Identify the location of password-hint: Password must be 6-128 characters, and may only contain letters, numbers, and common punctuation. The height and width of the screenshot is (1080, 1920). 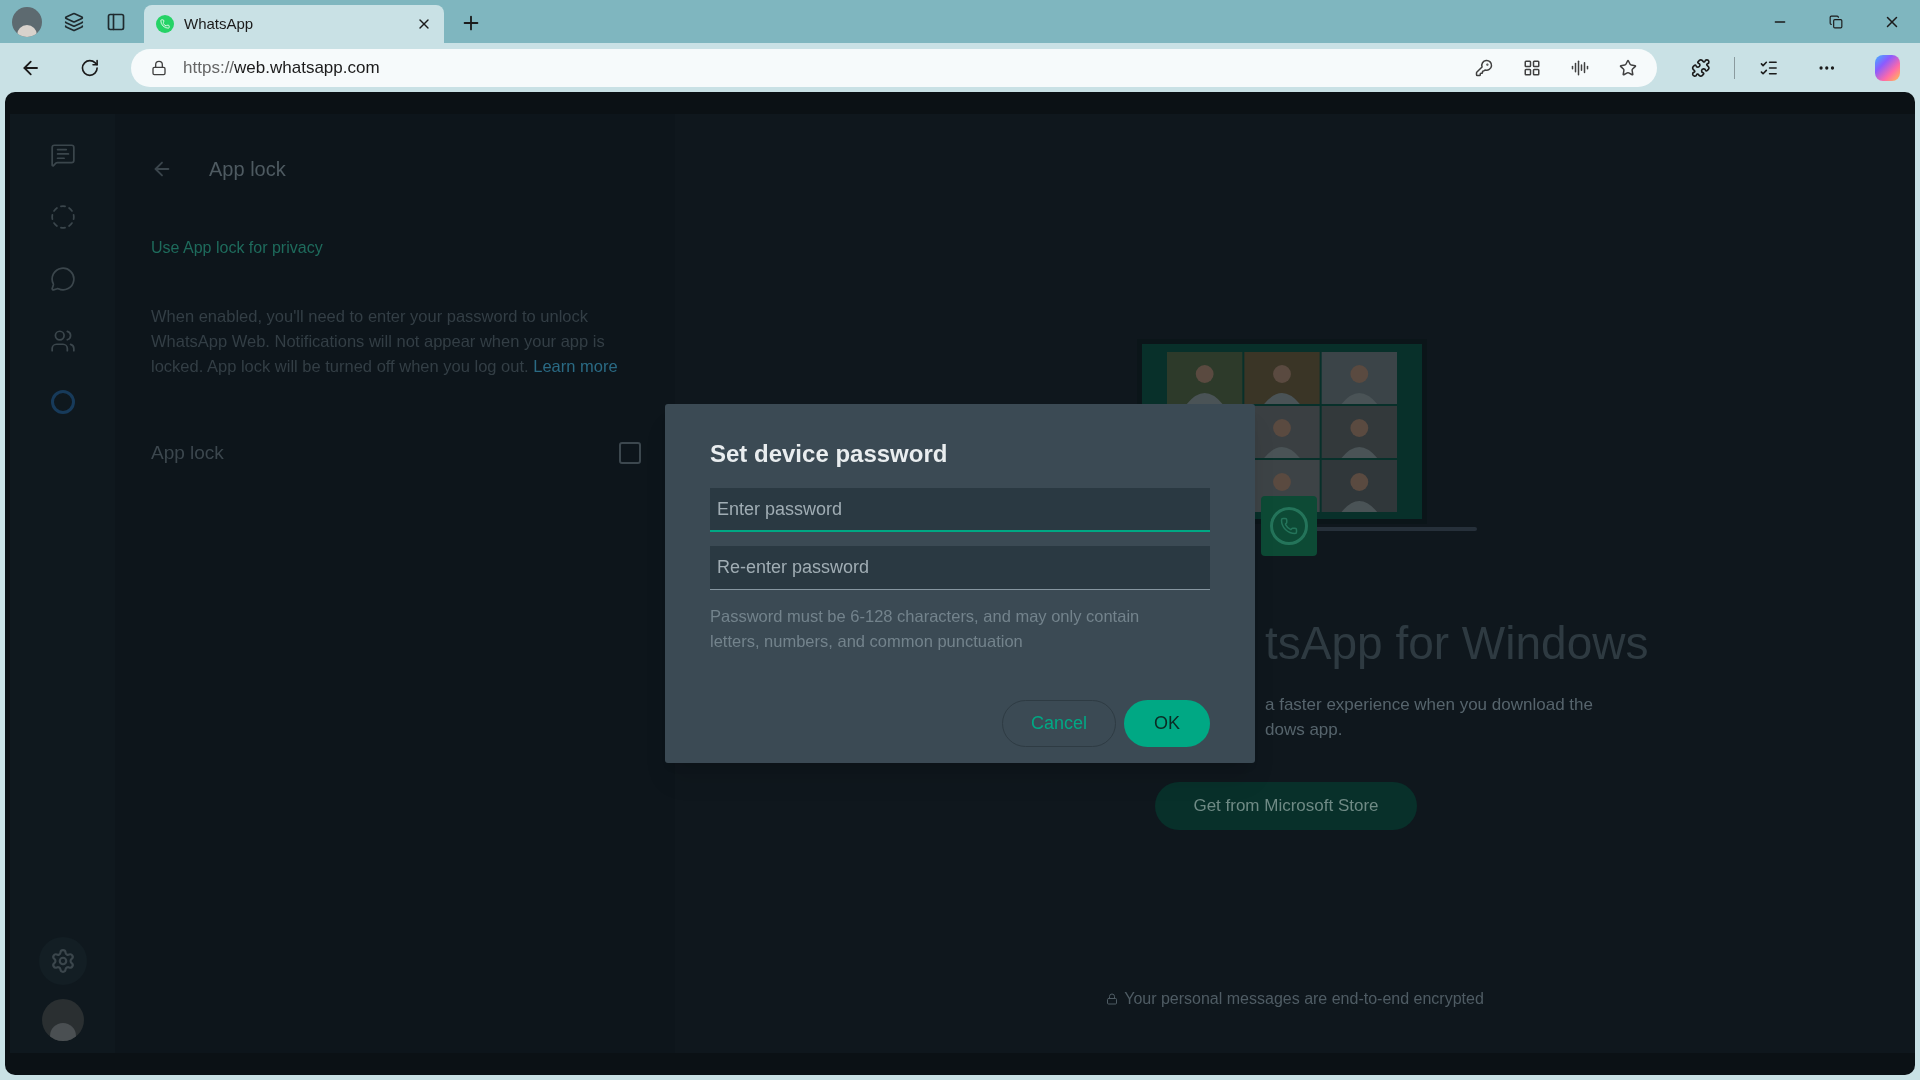
(925, 629).